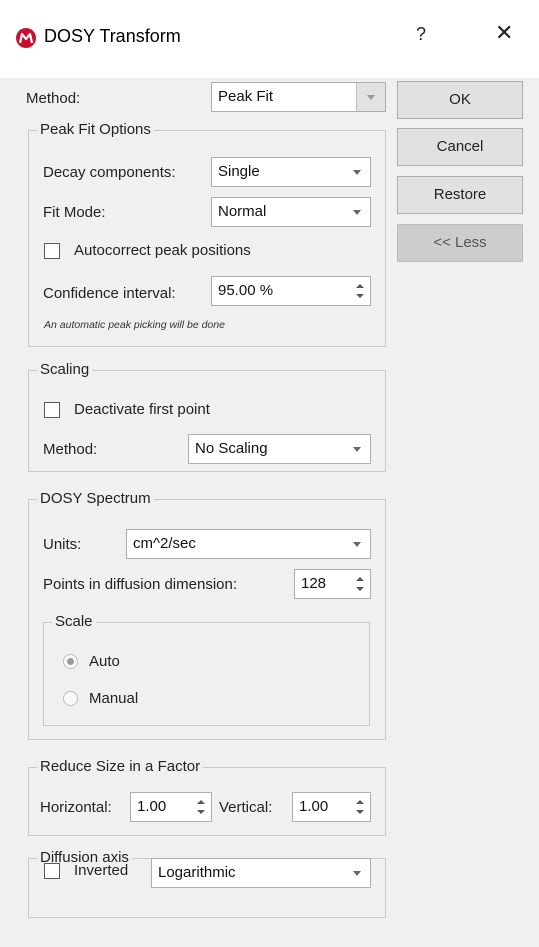 This screenshot has height=947, width=539. Describe the element at coordinates (109, 293) in the screenshot. I see `confidence-interval-label: Confidence interval:` at that location.